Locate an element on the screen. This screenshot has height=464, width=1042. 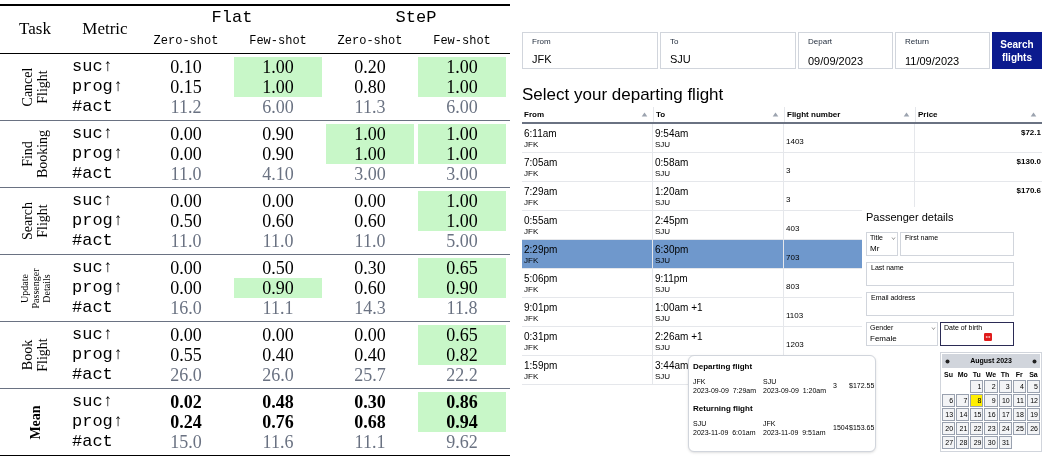
column-header: From is located at coordinates (587, 114).